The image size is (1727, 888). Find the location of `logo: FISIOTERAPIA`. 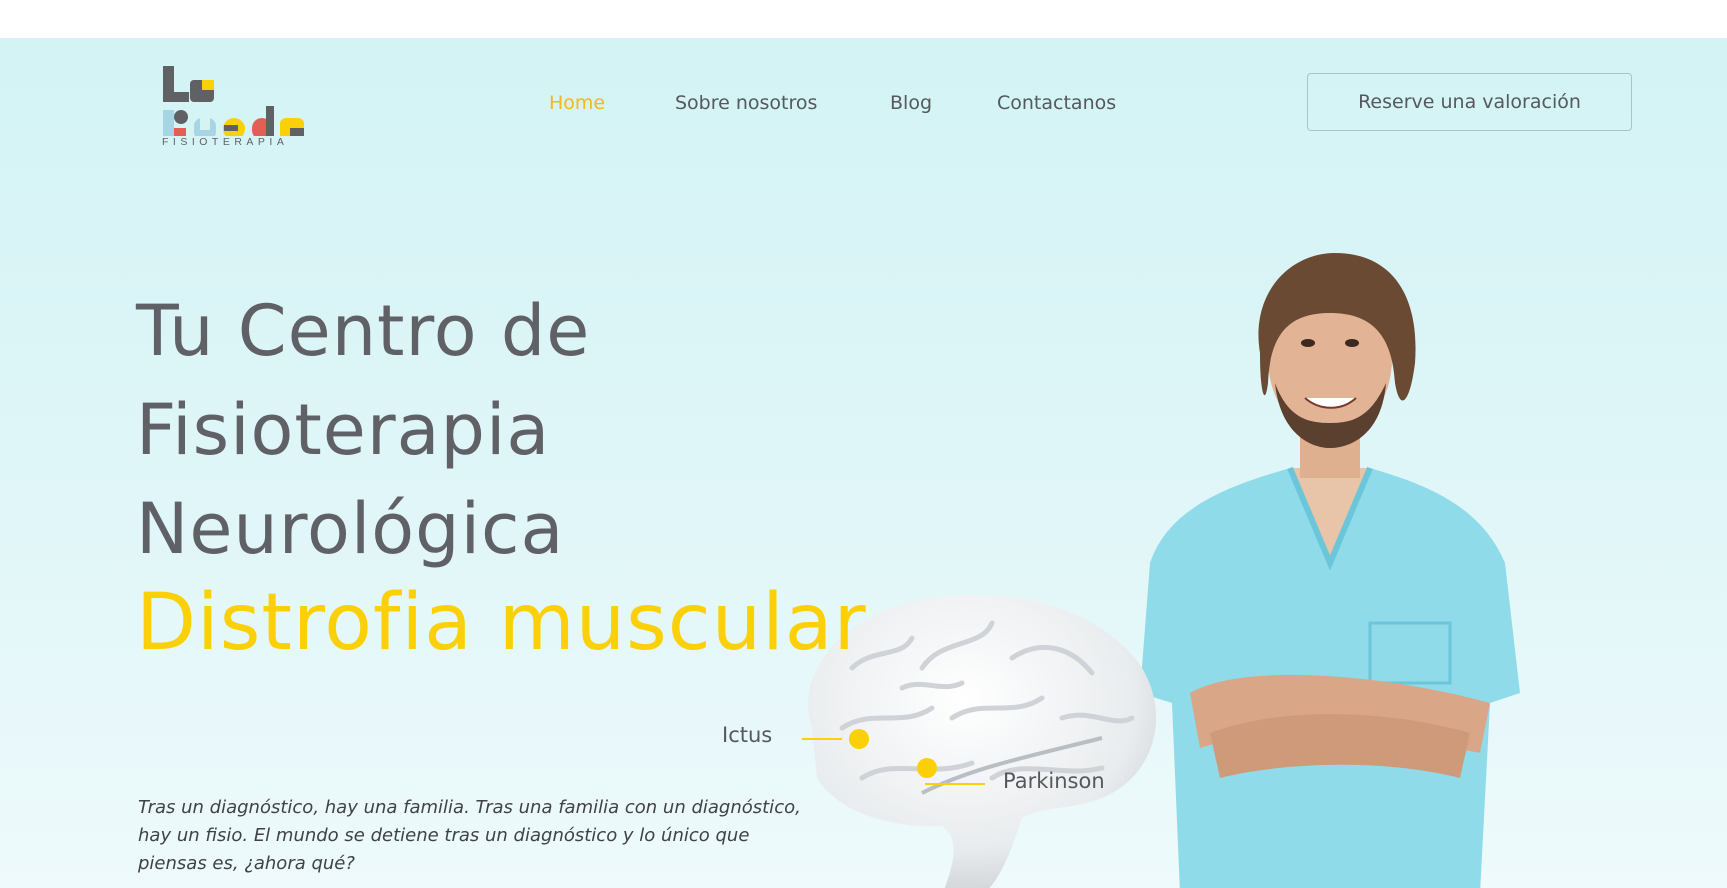

logo: FISIOTERAPIA is located at coordinates (245, 116).